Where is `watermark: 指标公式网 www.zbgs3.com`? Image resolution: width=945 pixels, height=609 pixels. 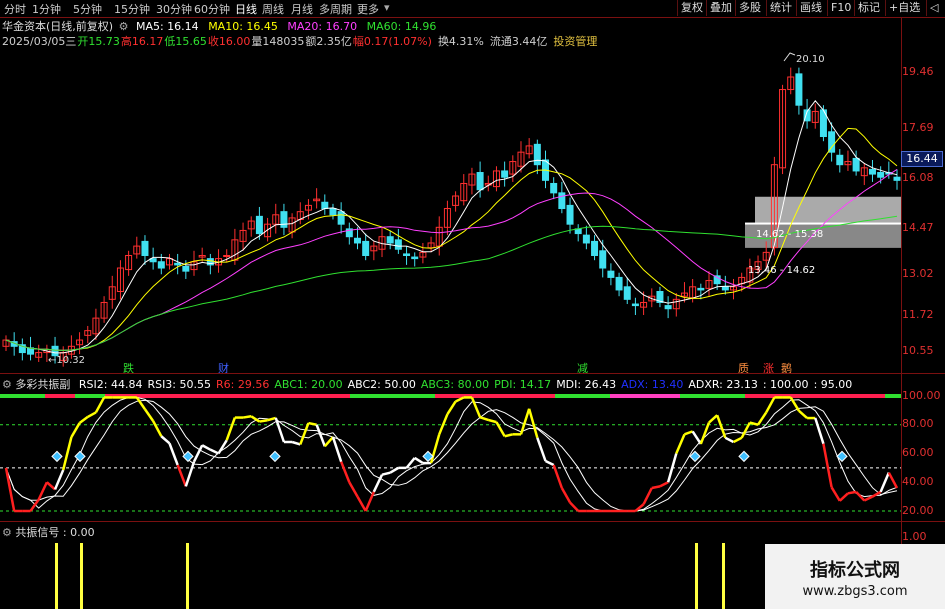 watermark: 指标公式网 www.zbgs3.com is located at coordinates (855, 576).